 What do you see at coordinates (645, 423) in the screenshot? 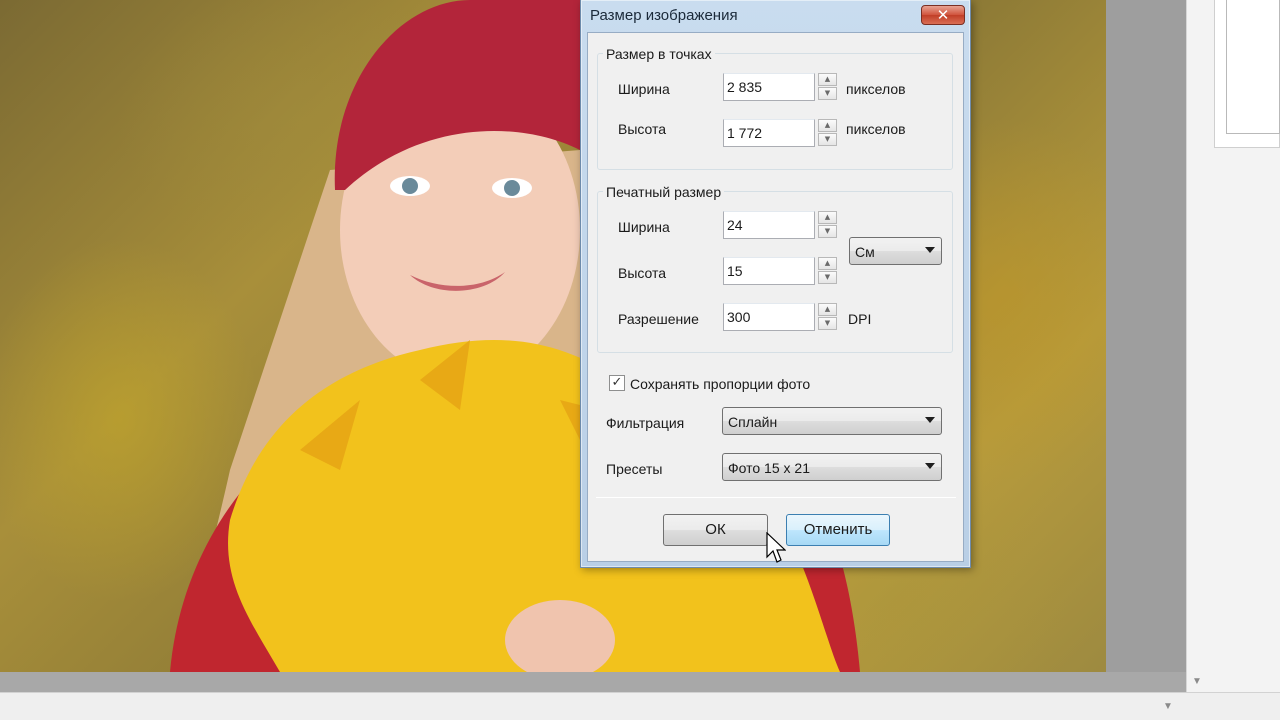
I see `filter-label: Фильтрация` at bounding box center [645, 423].